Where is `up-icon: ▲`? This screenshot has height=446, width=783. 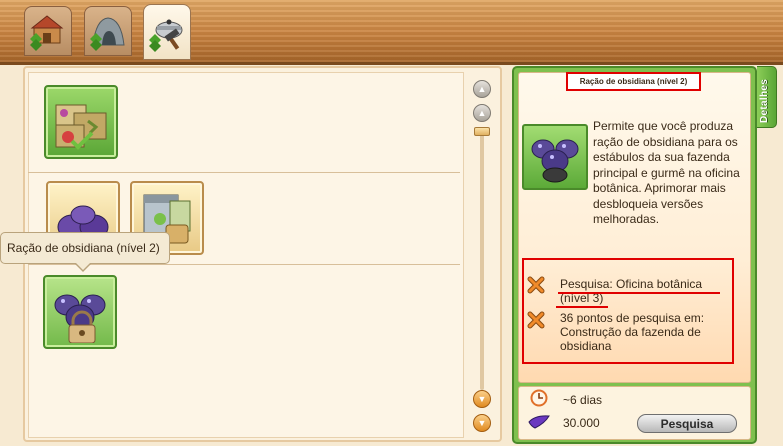
up-icon: ▲ is located at coordinates (482, 113).